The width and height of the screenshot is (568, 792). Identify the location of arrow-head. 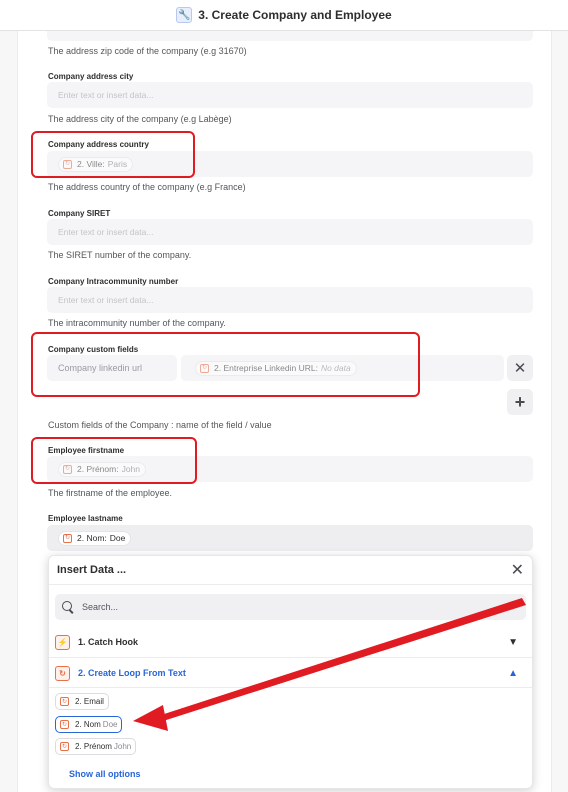
(150, 718).